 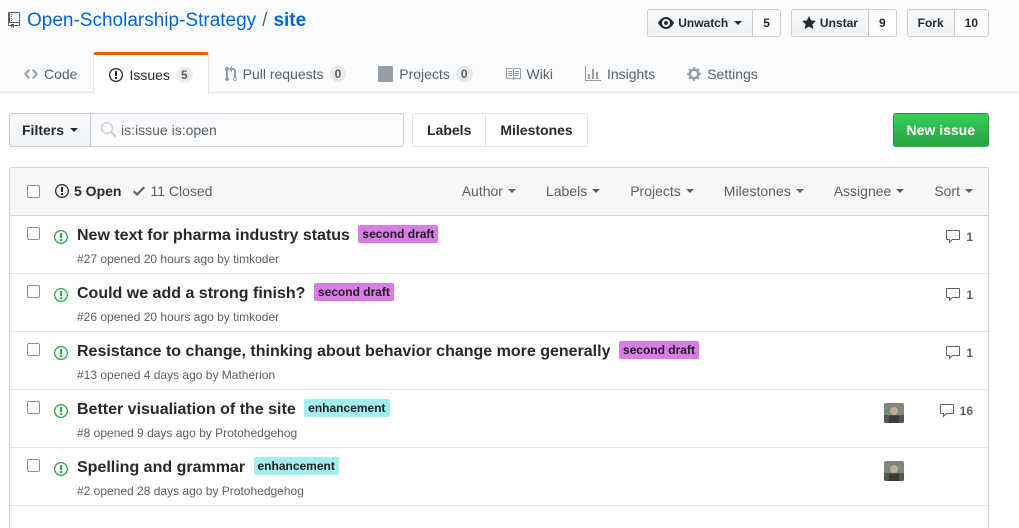 What do you see at coordinates (161, 467) in the screenshot?
I see `issue-title-link: Spelling and grammar` at bounding box center [161, 467].